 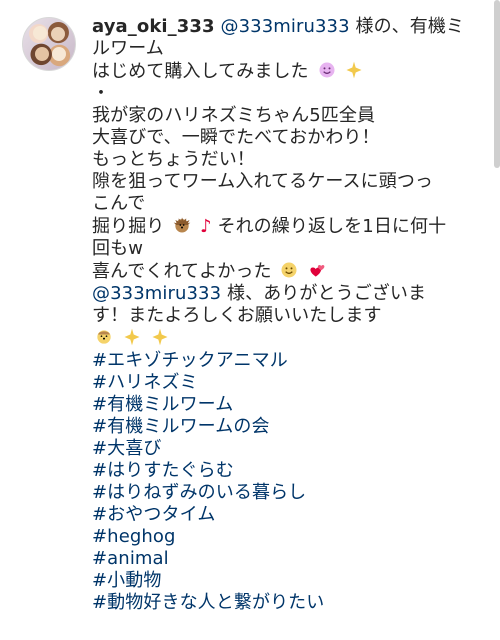 I want to click on user-avatar, so click(x=49, y=44).